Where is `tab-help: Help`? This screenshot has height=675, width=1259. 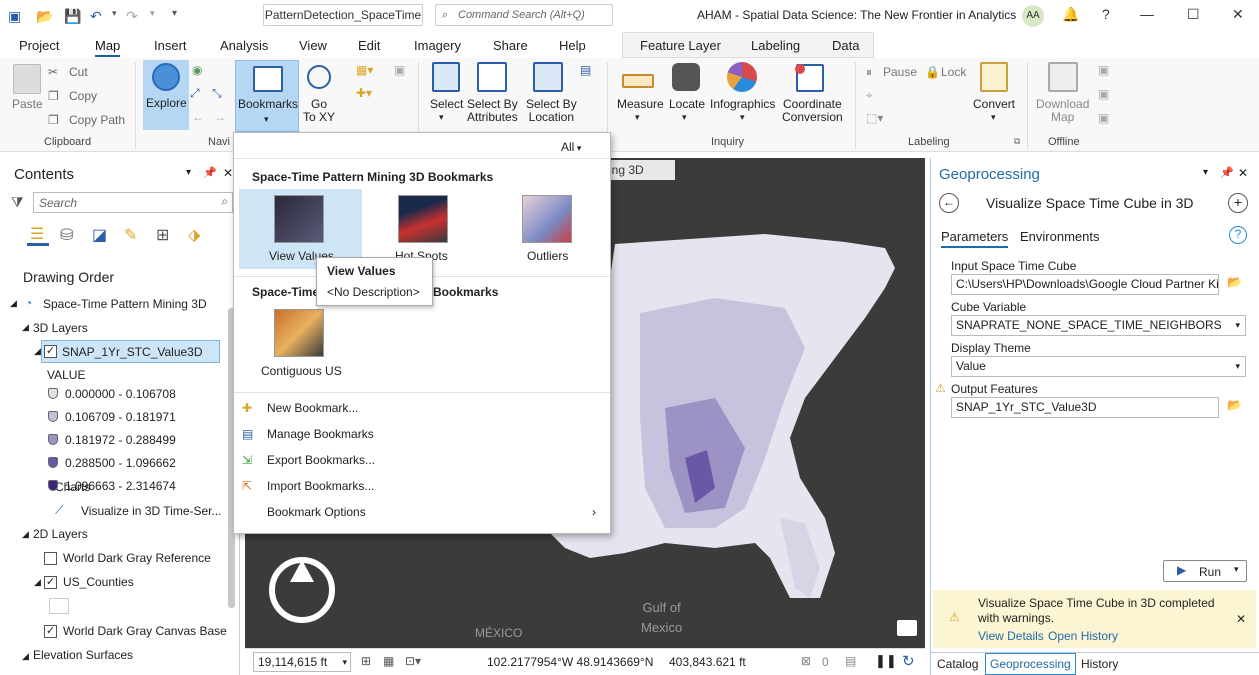
tab-help: Help is located at coordinates (572, 45).